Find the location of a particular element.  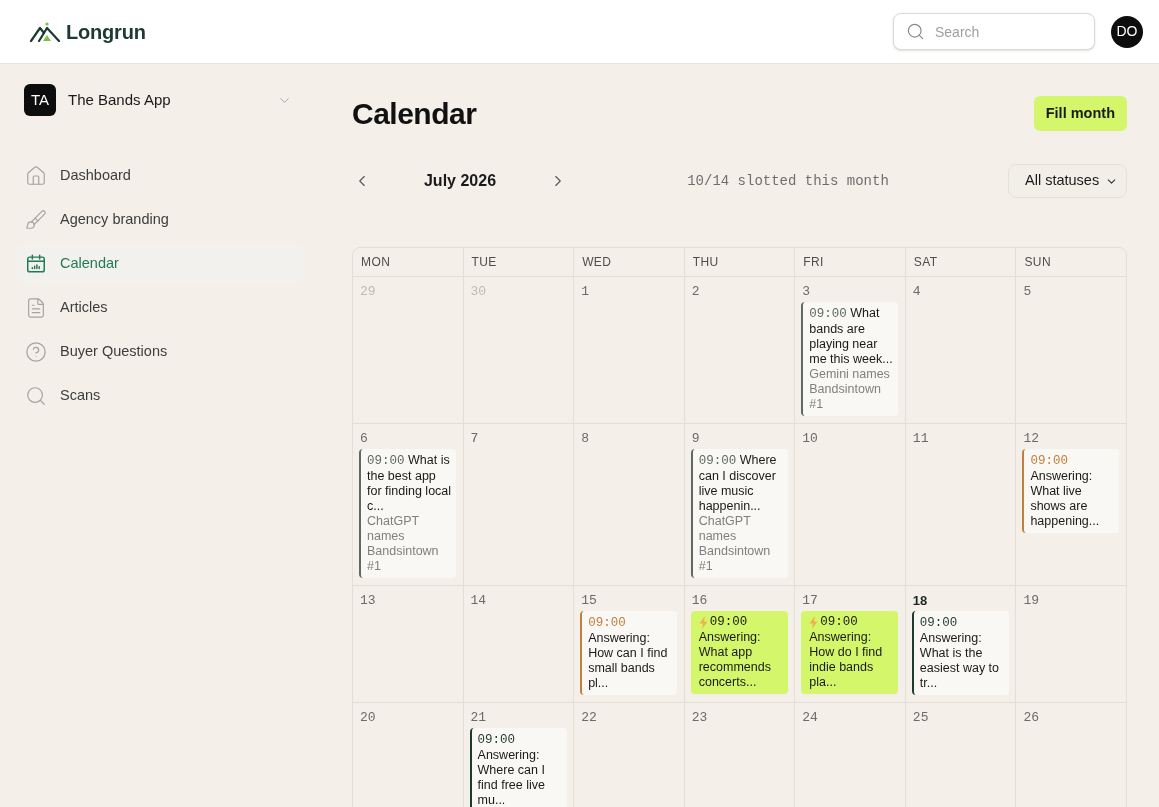

day-number: 8 is located at coordinates (584, 439).